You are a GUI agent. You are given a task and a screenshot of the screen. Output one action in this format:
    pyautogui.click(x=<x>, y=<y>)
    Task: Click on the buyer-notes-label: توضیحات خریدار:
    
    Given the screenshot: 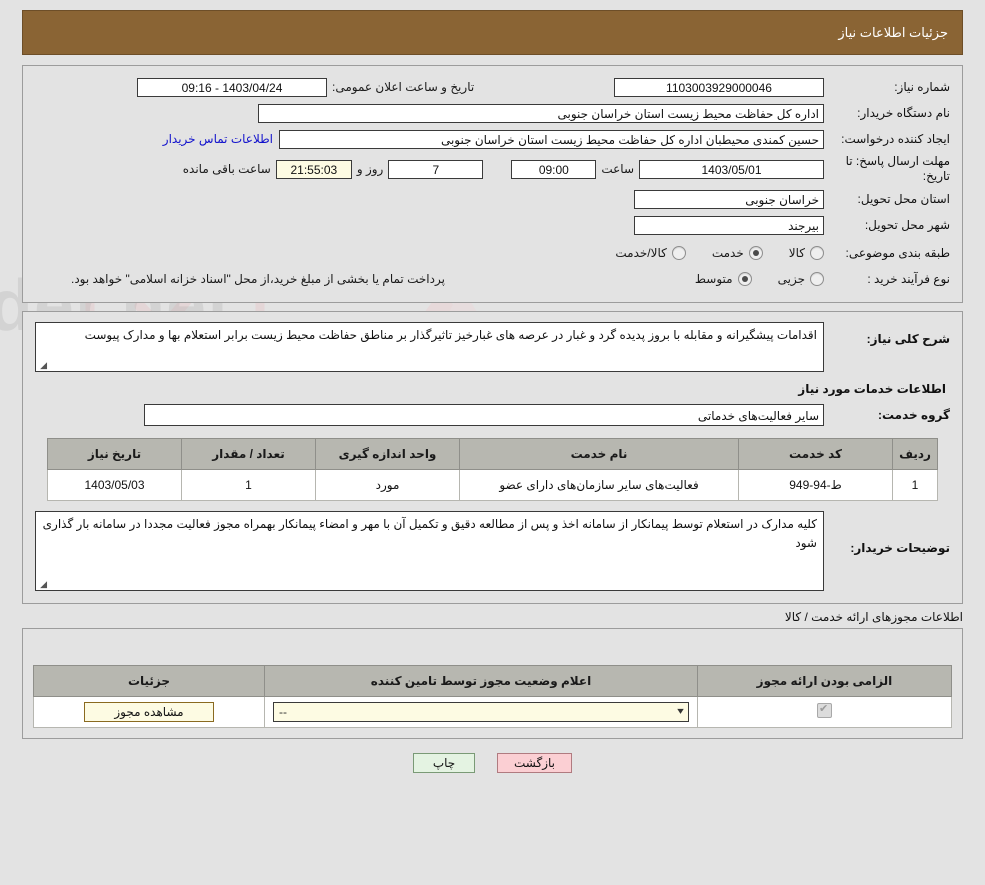 What is the action you would take?
    pyautogui.click(x=900, y=548)
    